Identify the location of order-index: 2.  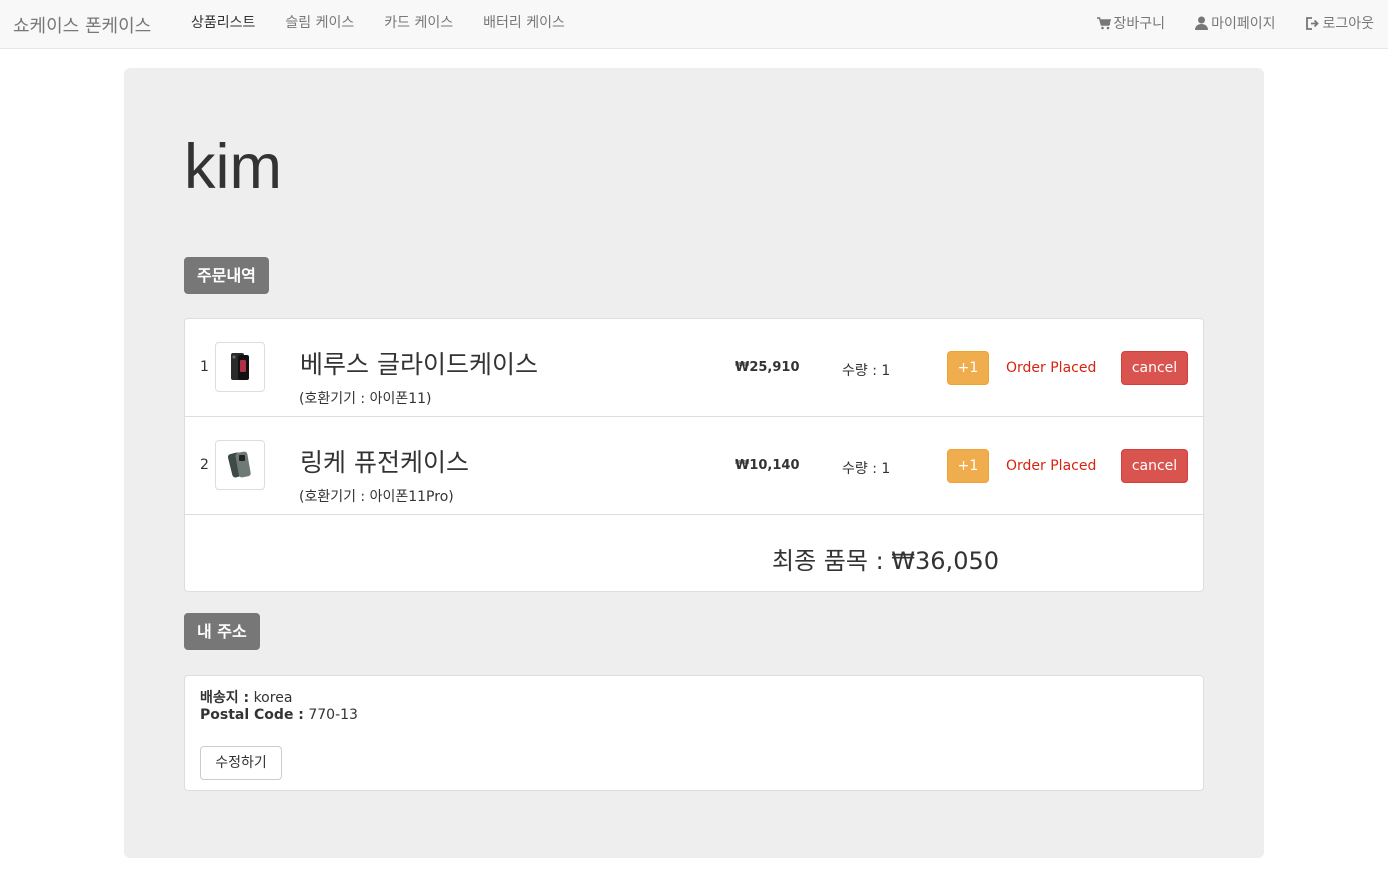
(204, 465).